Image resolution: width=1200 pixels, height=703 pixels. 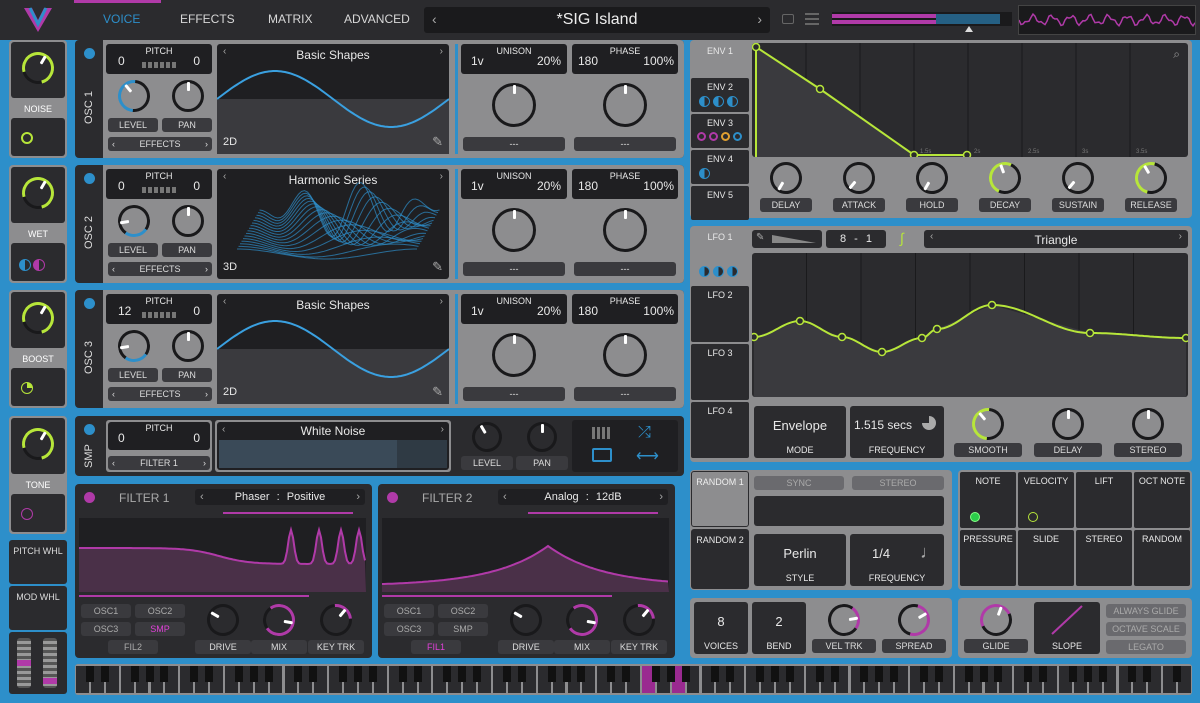 I want to click on tab-random-2: RANDOM 2, so click(x=720, y=559).